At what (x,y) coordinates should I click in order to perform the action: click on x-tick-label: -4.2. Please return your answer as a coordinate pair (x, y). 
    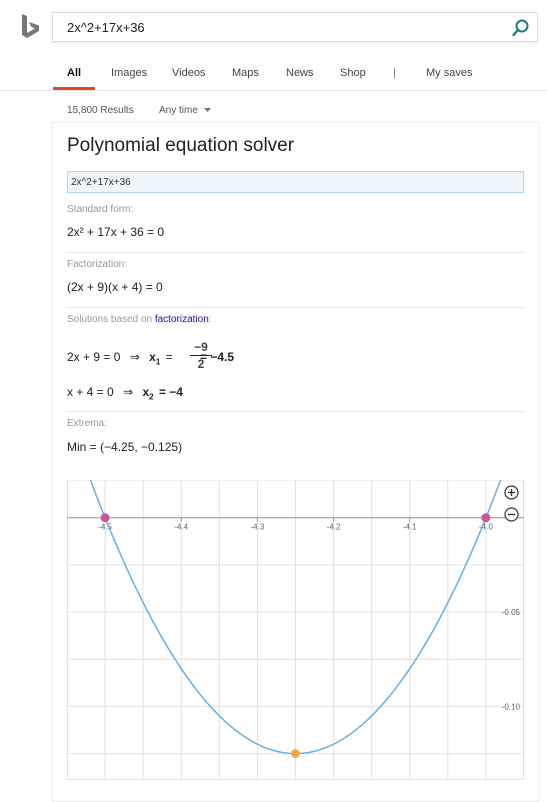
    Looking at the image, I should click on (334, 527).